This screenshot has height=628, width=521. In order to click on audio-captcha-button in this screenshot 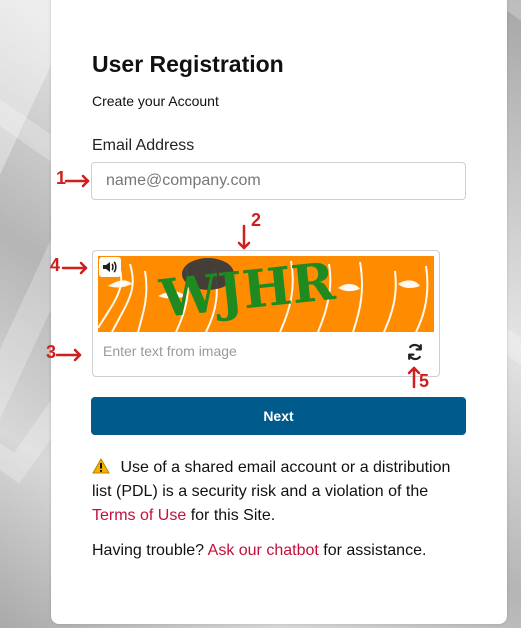, I will do `click(110, 267)`.